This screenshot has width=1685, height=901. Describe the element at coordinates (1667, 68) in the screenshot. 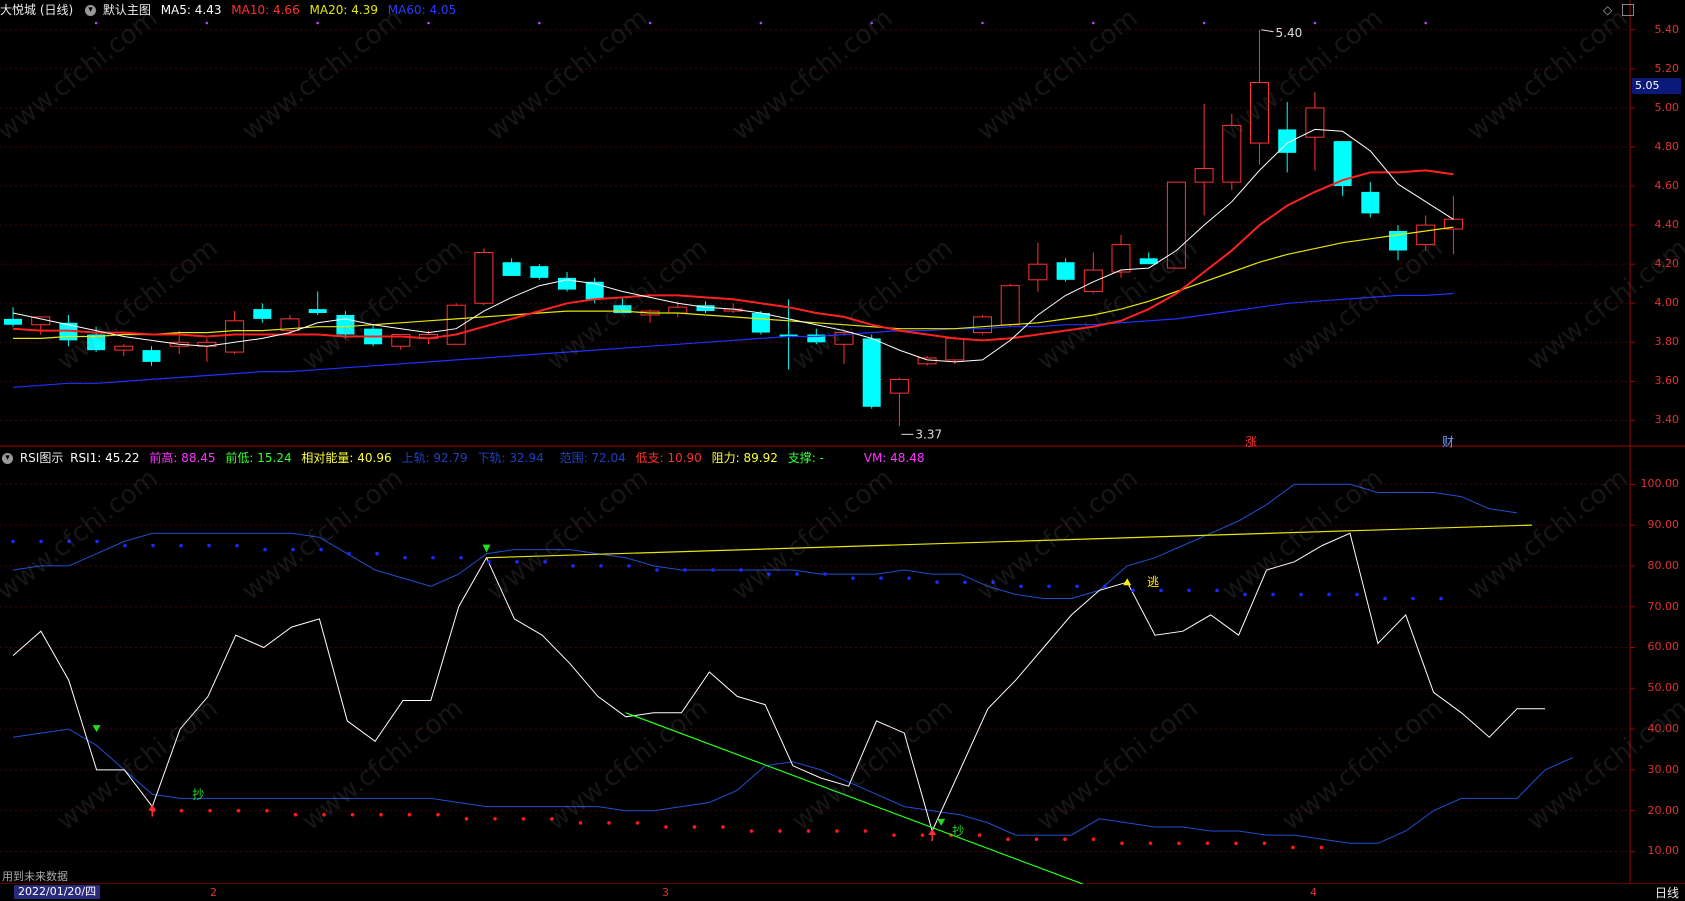

I see `y-tick-label: 5.20` at that location.